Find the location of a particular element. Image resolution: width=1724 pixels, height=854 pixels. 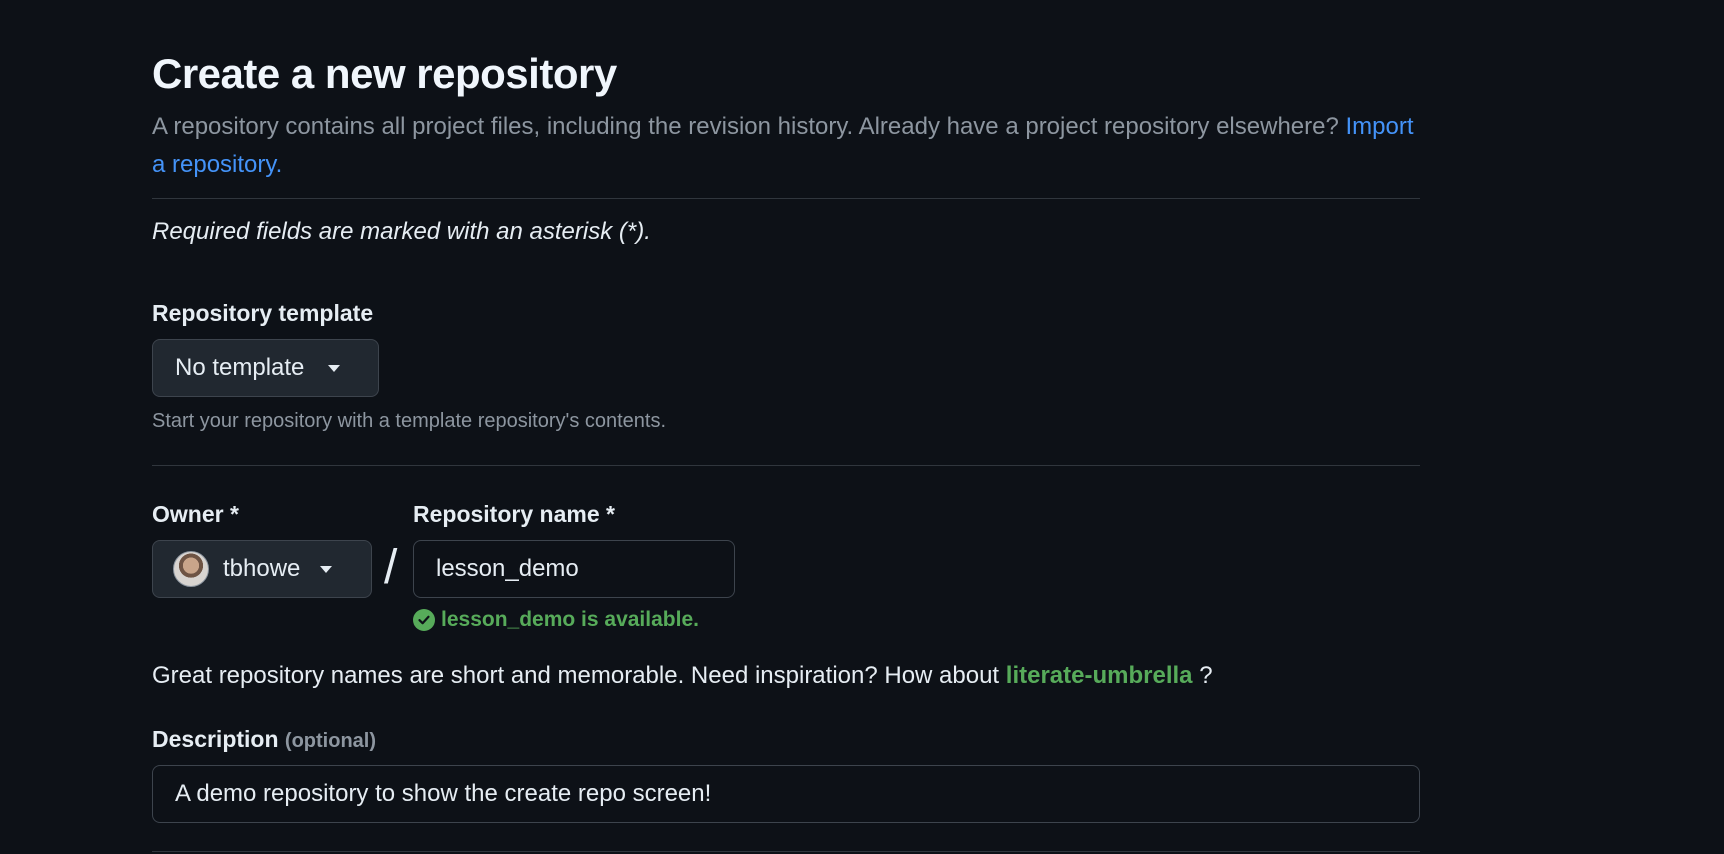

suggestion-end: ? is located at coordinates (1206, 675).